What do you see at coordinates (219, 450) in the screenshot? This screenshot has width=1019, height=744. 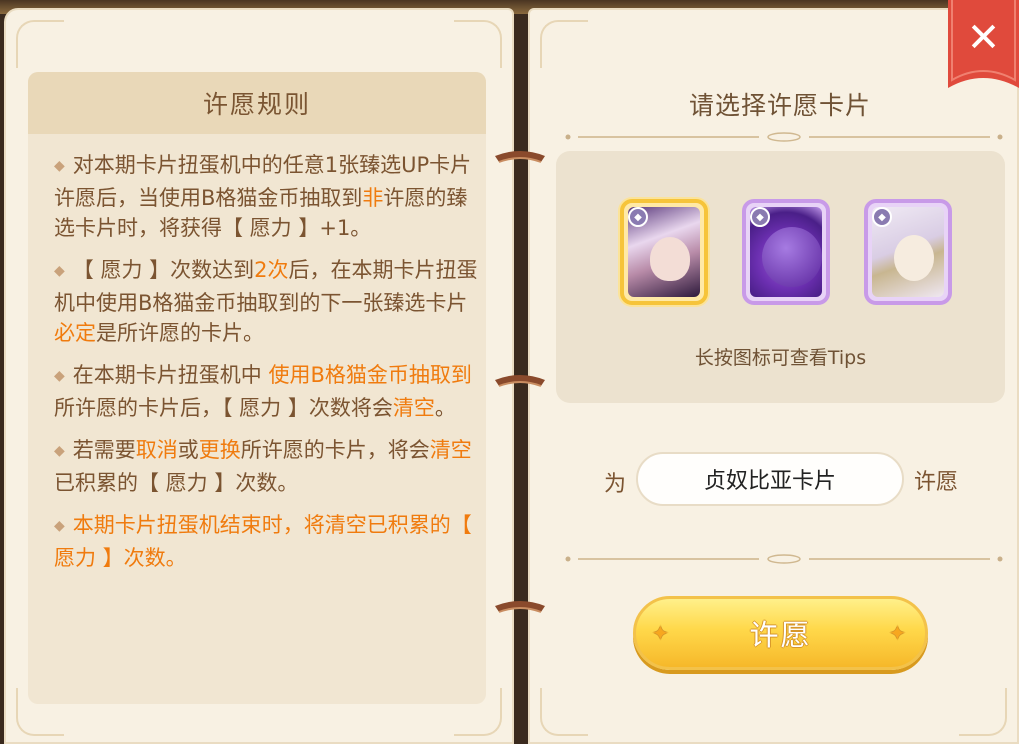 I see `rule-highlight-text: 更换` at bounding box center [219, 450].